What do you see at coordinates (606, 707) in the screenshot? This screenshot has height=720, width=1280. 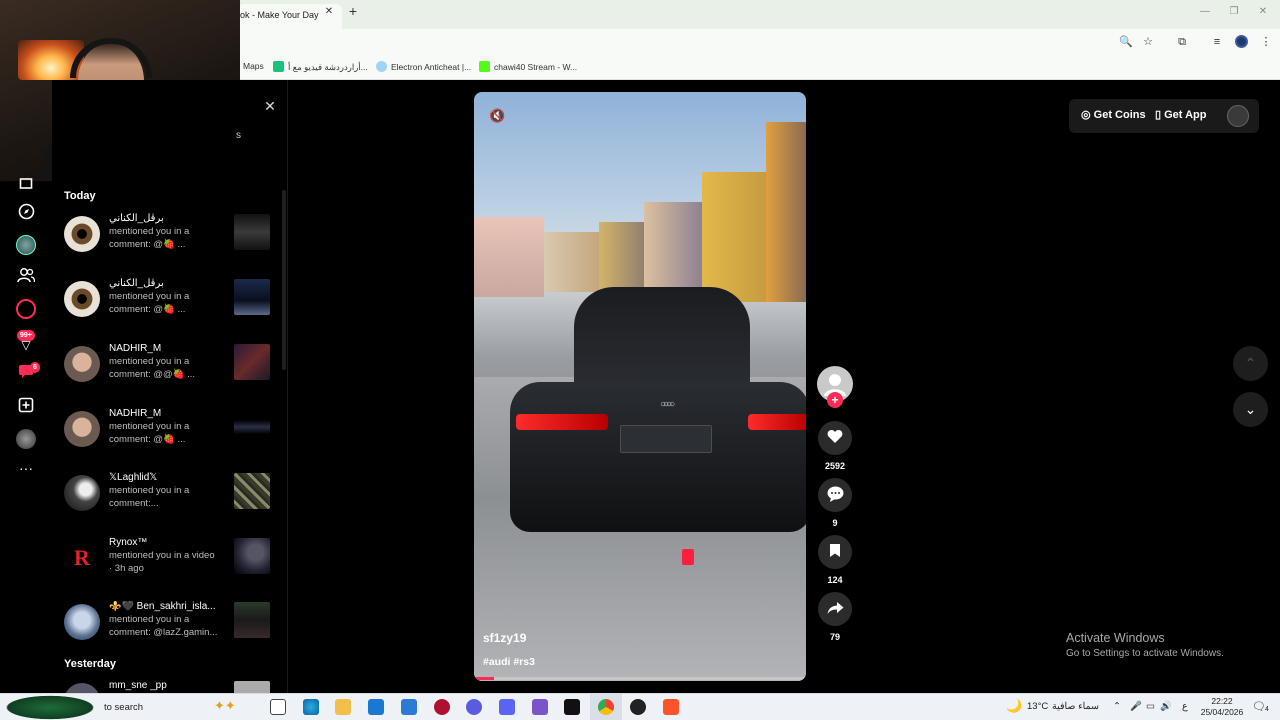 I see `chrome-icon` at bounding box center [606, 707].